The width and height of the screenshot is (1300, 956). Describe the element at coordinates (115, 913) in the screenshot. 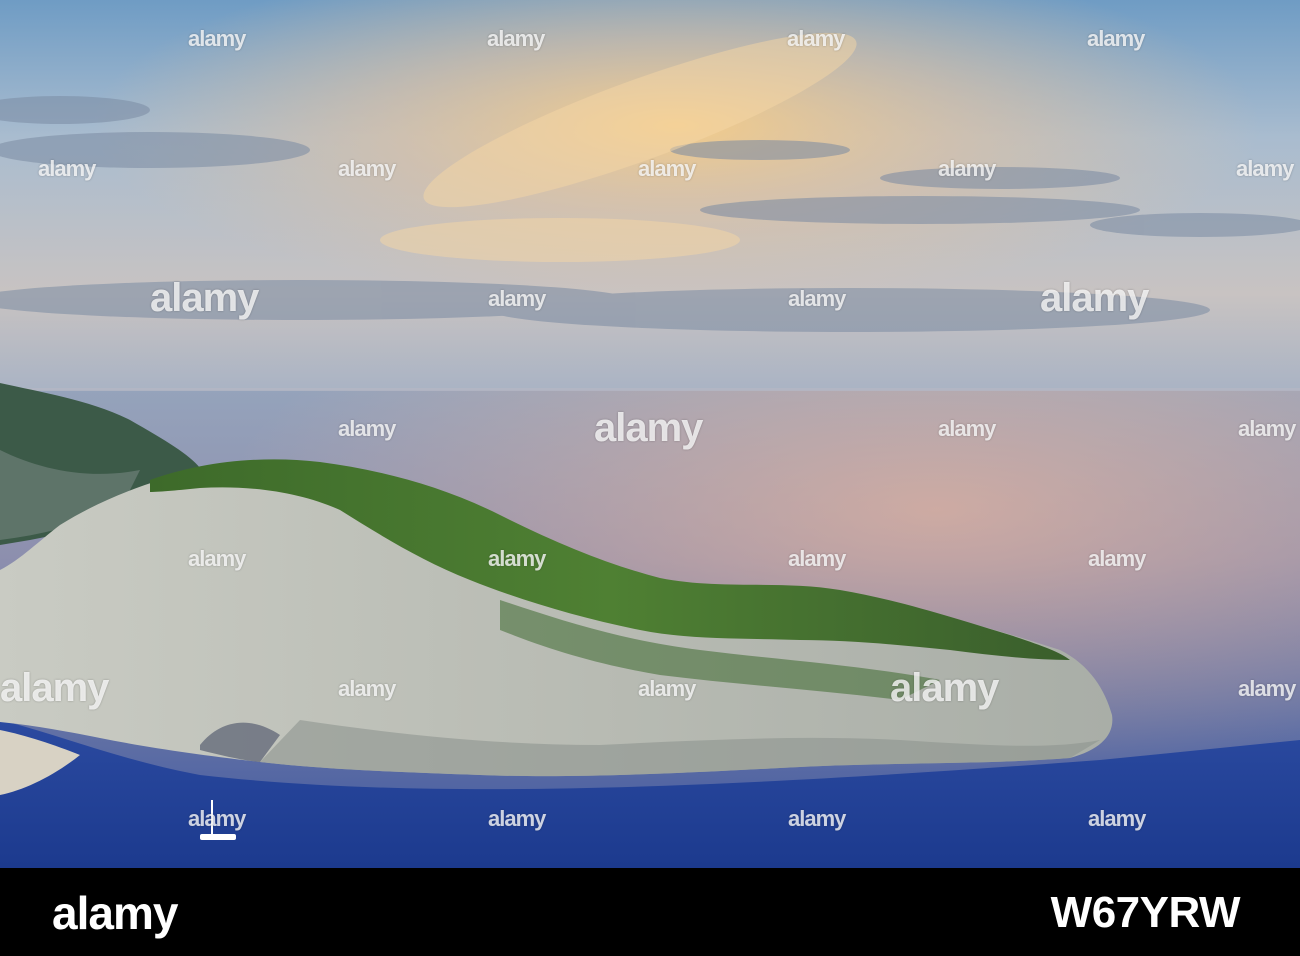

I see `alamy-logo: alamy` at that location.